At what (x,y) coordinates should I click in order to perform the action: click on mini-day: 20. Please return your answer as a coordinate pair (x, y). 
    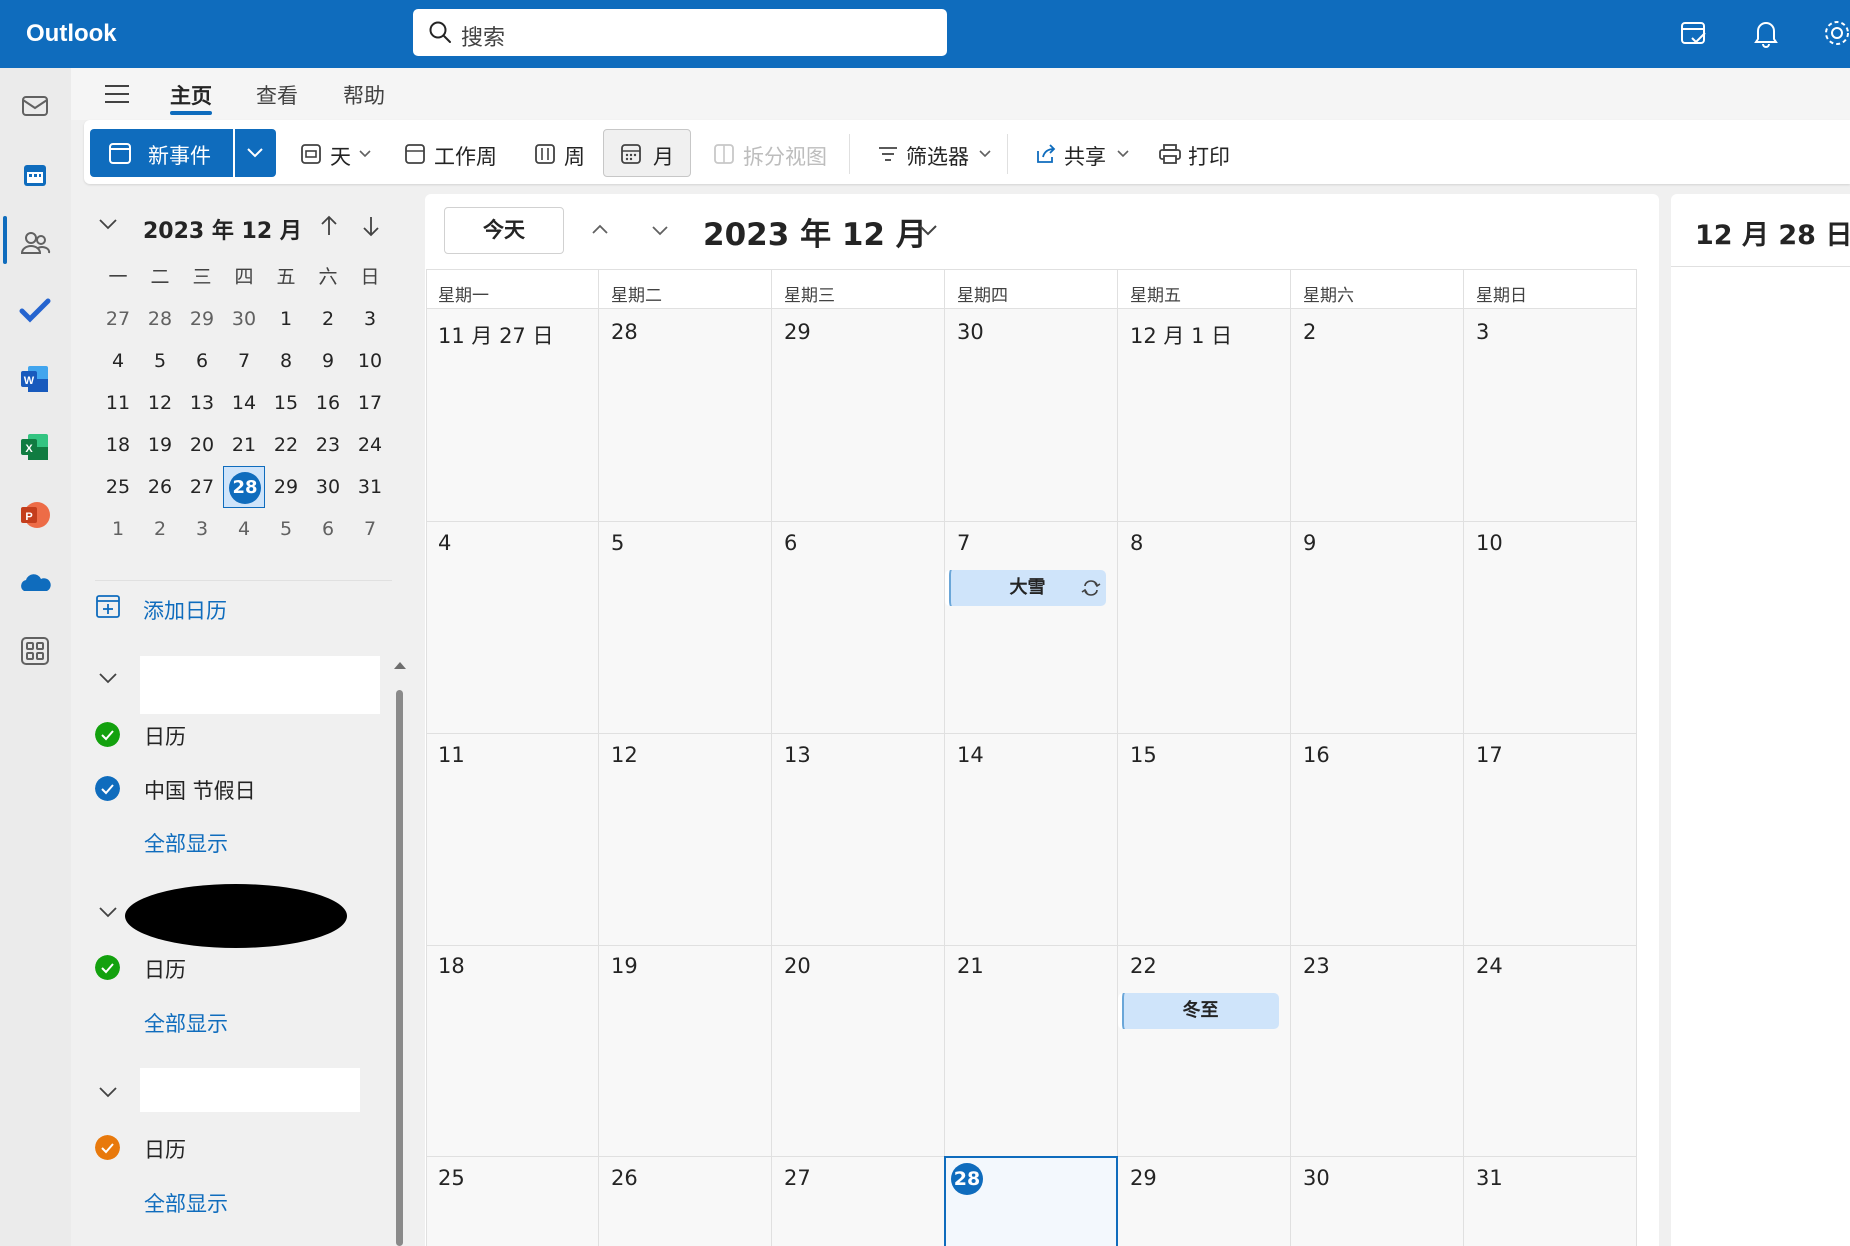
    Looking at the image, I should click on (202, 445).